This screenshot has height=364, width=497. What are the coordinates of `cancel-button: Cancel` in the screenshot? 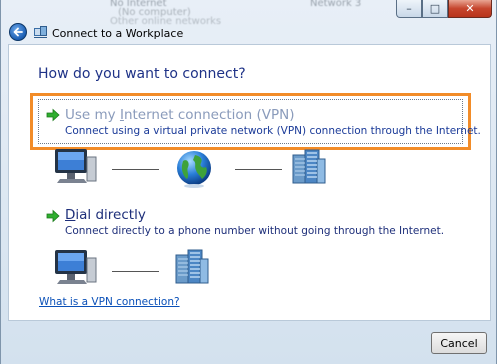 It's located at (459, 343).